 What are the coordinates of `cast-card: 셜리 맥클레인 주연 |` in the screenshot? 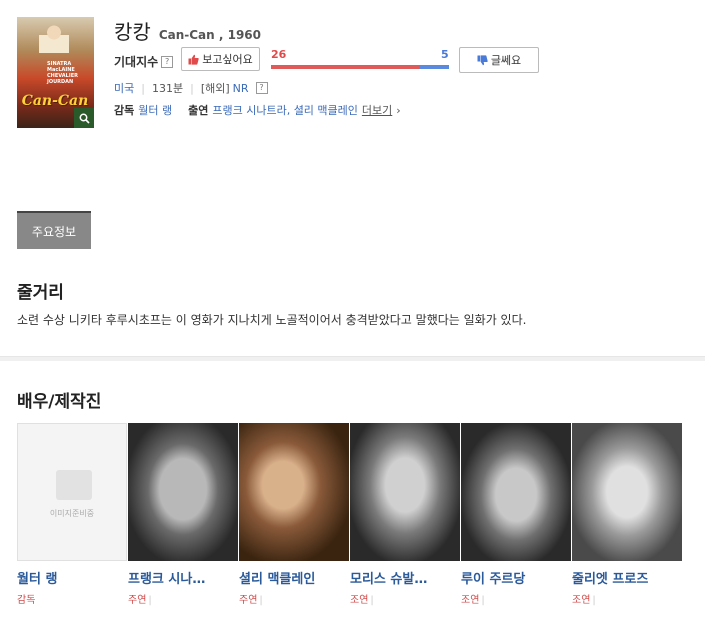 It's located at (294, 514).